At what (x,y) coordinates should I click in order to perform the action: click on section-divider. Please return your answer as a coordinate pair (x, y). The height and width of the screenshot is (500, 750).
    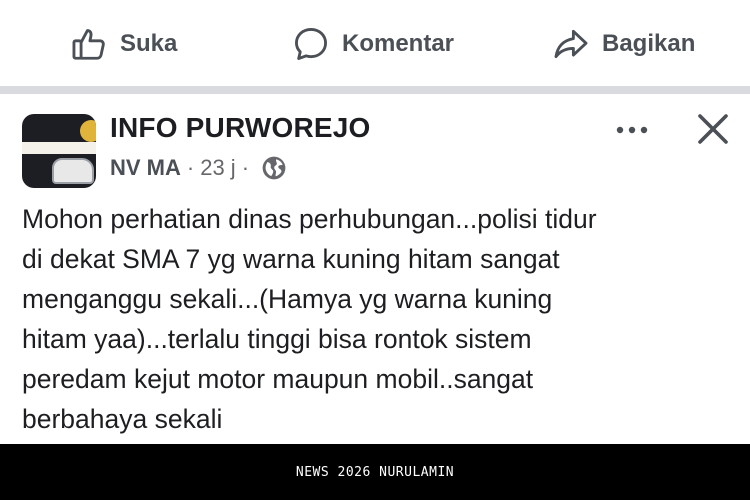
    Looking at the image, I should click on (375, 90).